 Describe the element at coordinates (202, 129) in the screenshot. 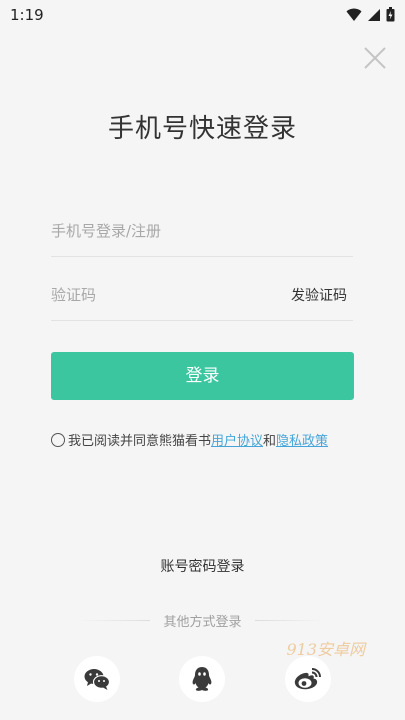

I see `page-title: 手机号快速登录` at that location.